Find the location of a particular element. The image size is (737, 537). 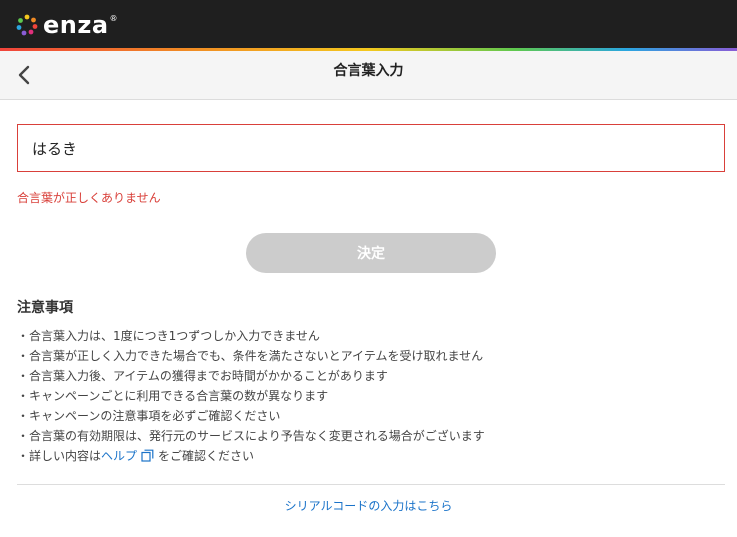

note-item: キャンペーンごとに利用できる合言葉の数が異なります is located at coordinates (251, 396).